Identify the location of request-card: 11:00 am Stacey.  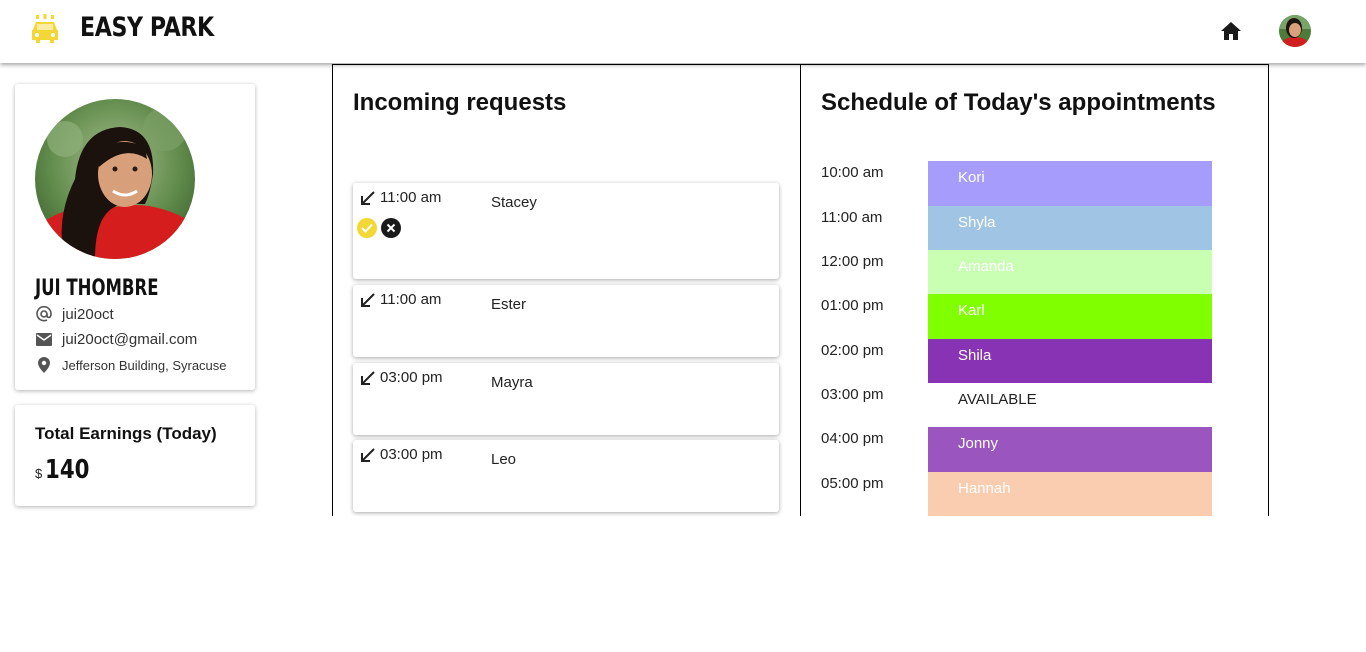
(566, 231).